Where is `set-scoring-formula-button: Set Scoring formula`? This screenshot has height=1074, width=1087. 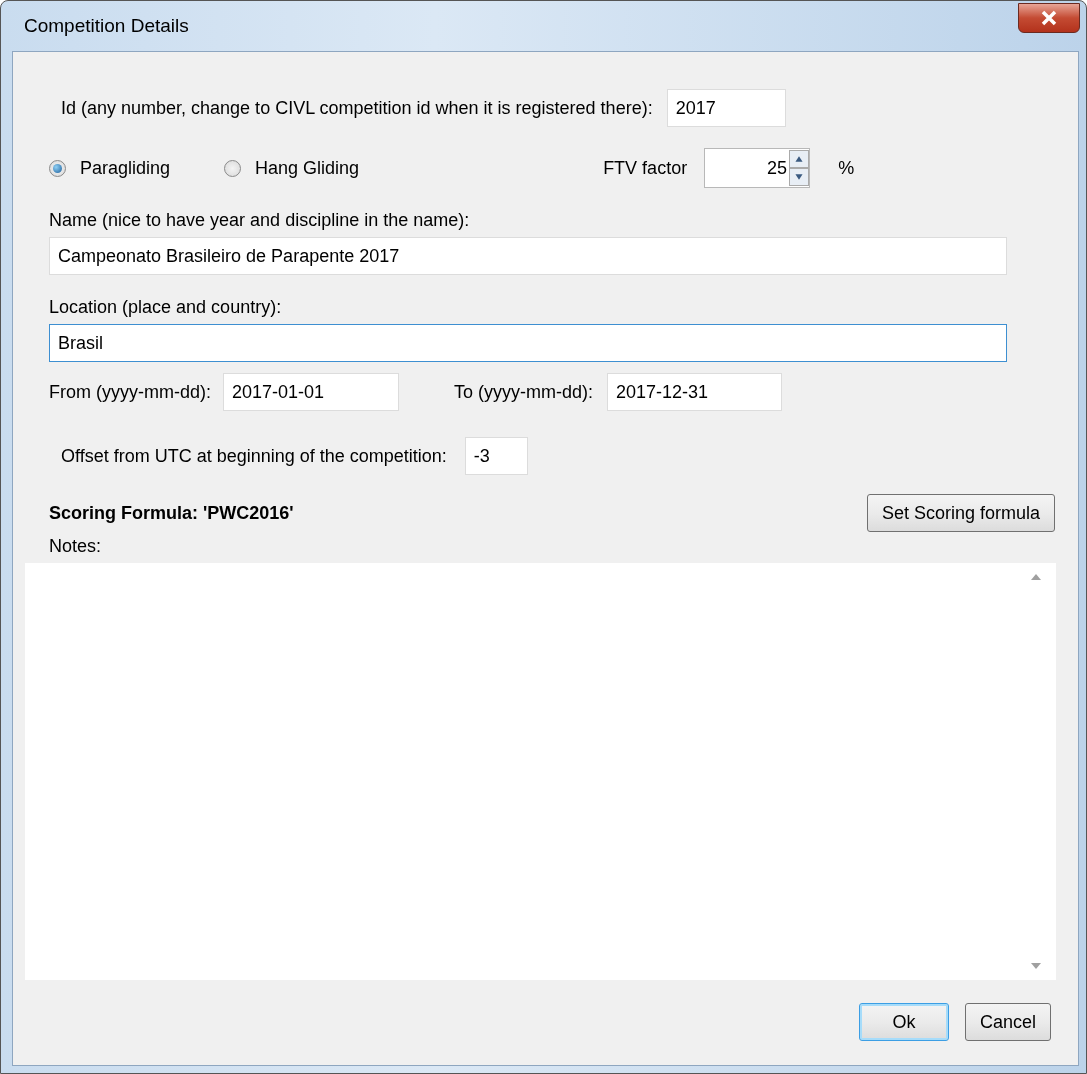
set-scoring-formula-button: Set Scoring formula is located at coordinates (960, 513).